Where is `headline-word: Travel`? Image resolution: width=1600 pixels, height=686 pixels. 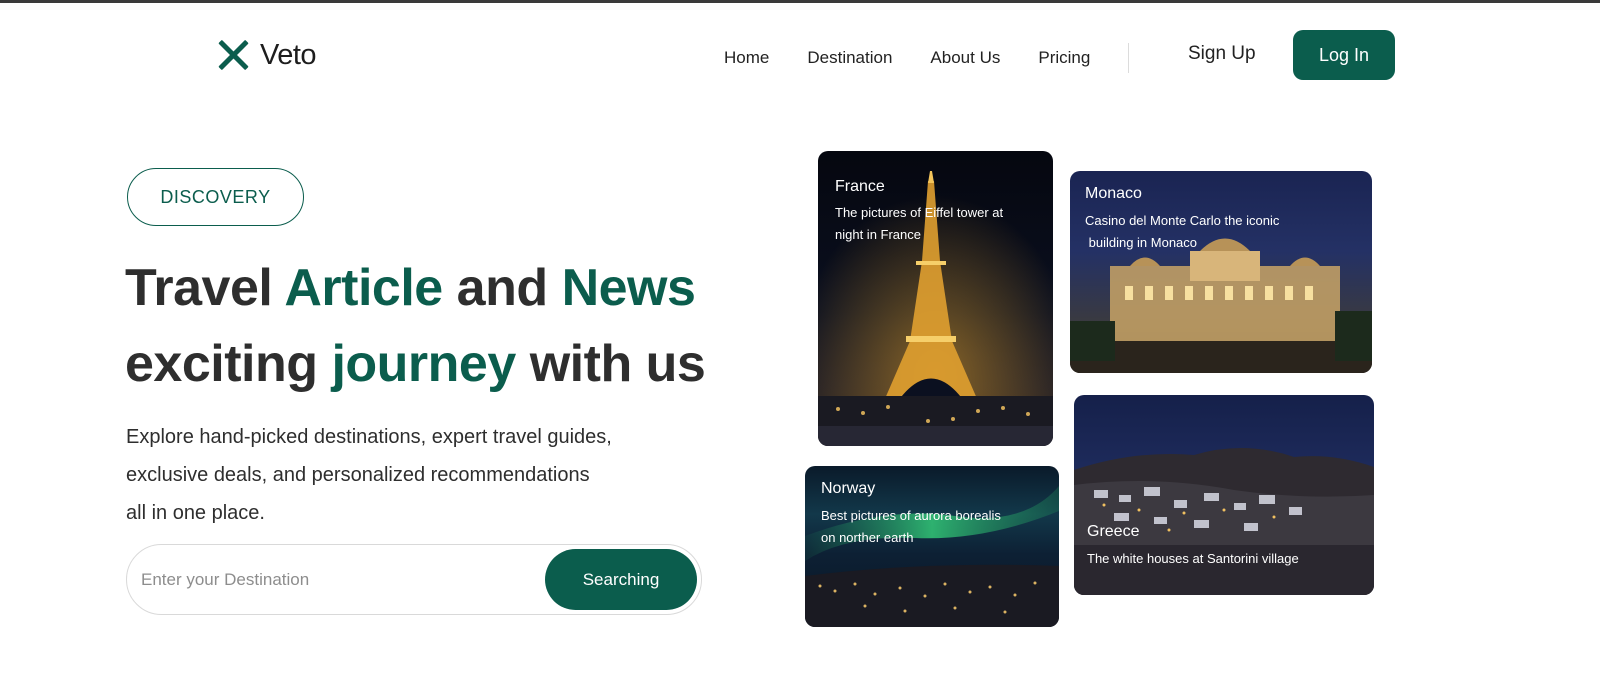
headline-word: Travel is located at coordinates (199, 288).